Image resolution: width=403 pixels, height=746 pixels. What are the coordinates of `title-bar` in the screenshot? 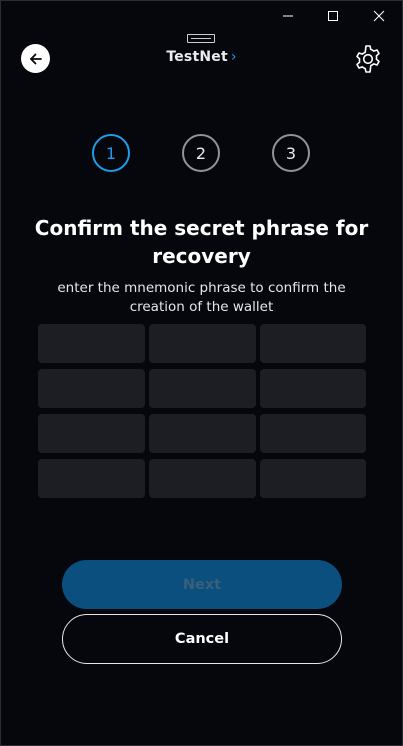 It's located at (201, 16).